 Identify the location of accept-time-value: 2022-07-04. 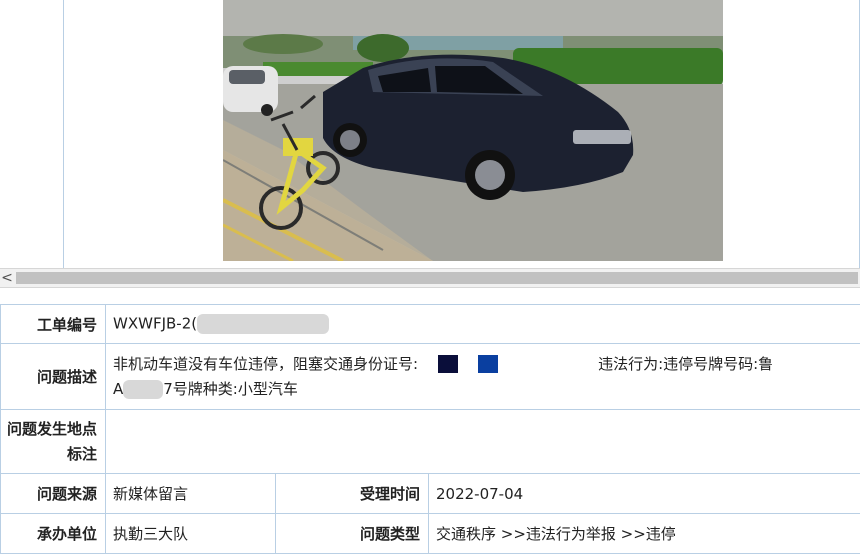
(644, 493).